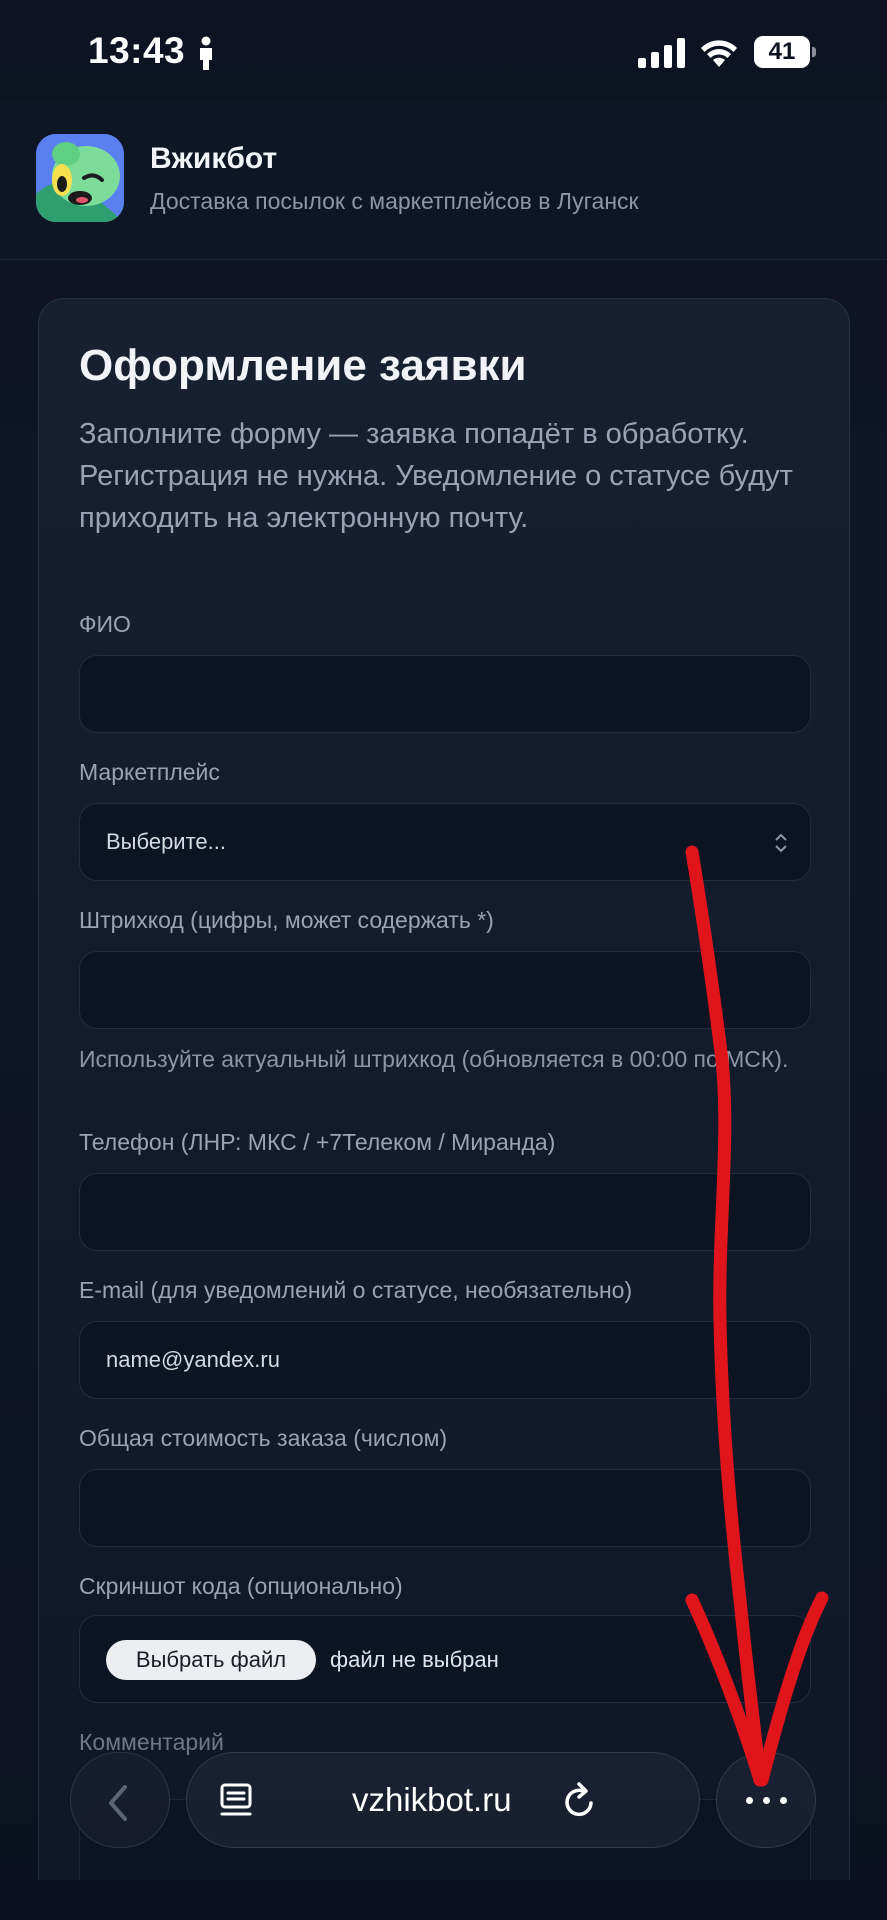  What do you see at coordinates (661, 53) in the screenshot?
I see `signal-icon` at bounding box center [661, 53].